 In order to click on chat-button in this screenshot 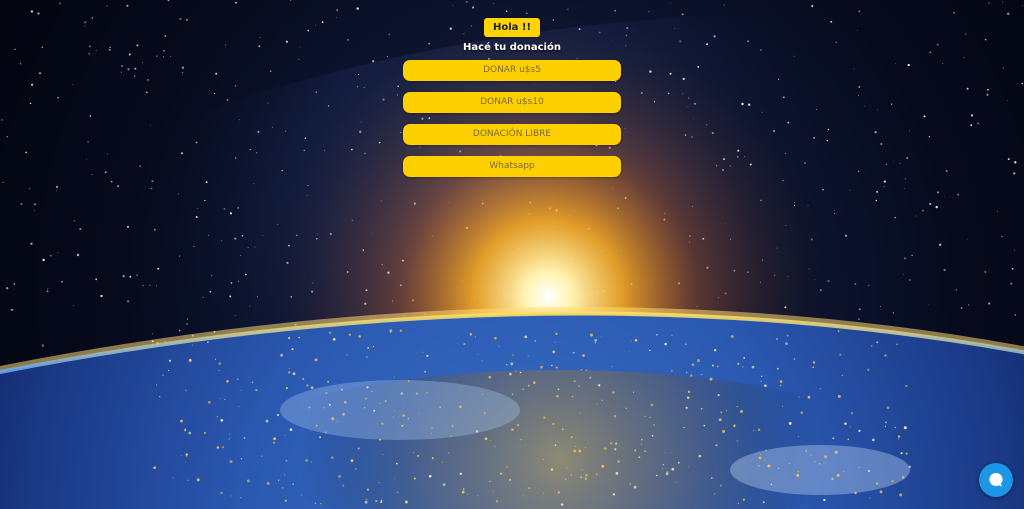, I will do `click(996, 480)`.